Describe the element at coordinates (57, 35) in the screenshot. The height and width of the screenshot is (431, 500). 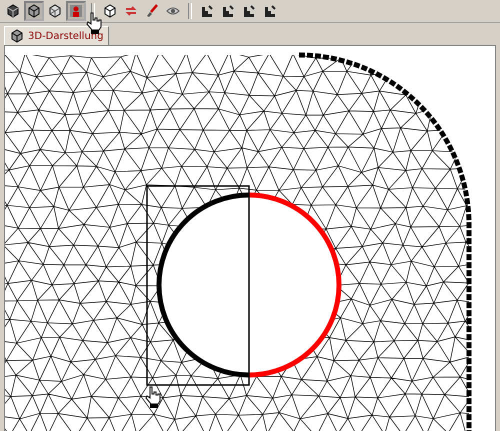
I see `view-tab: 3D-Darstellung` at that location.